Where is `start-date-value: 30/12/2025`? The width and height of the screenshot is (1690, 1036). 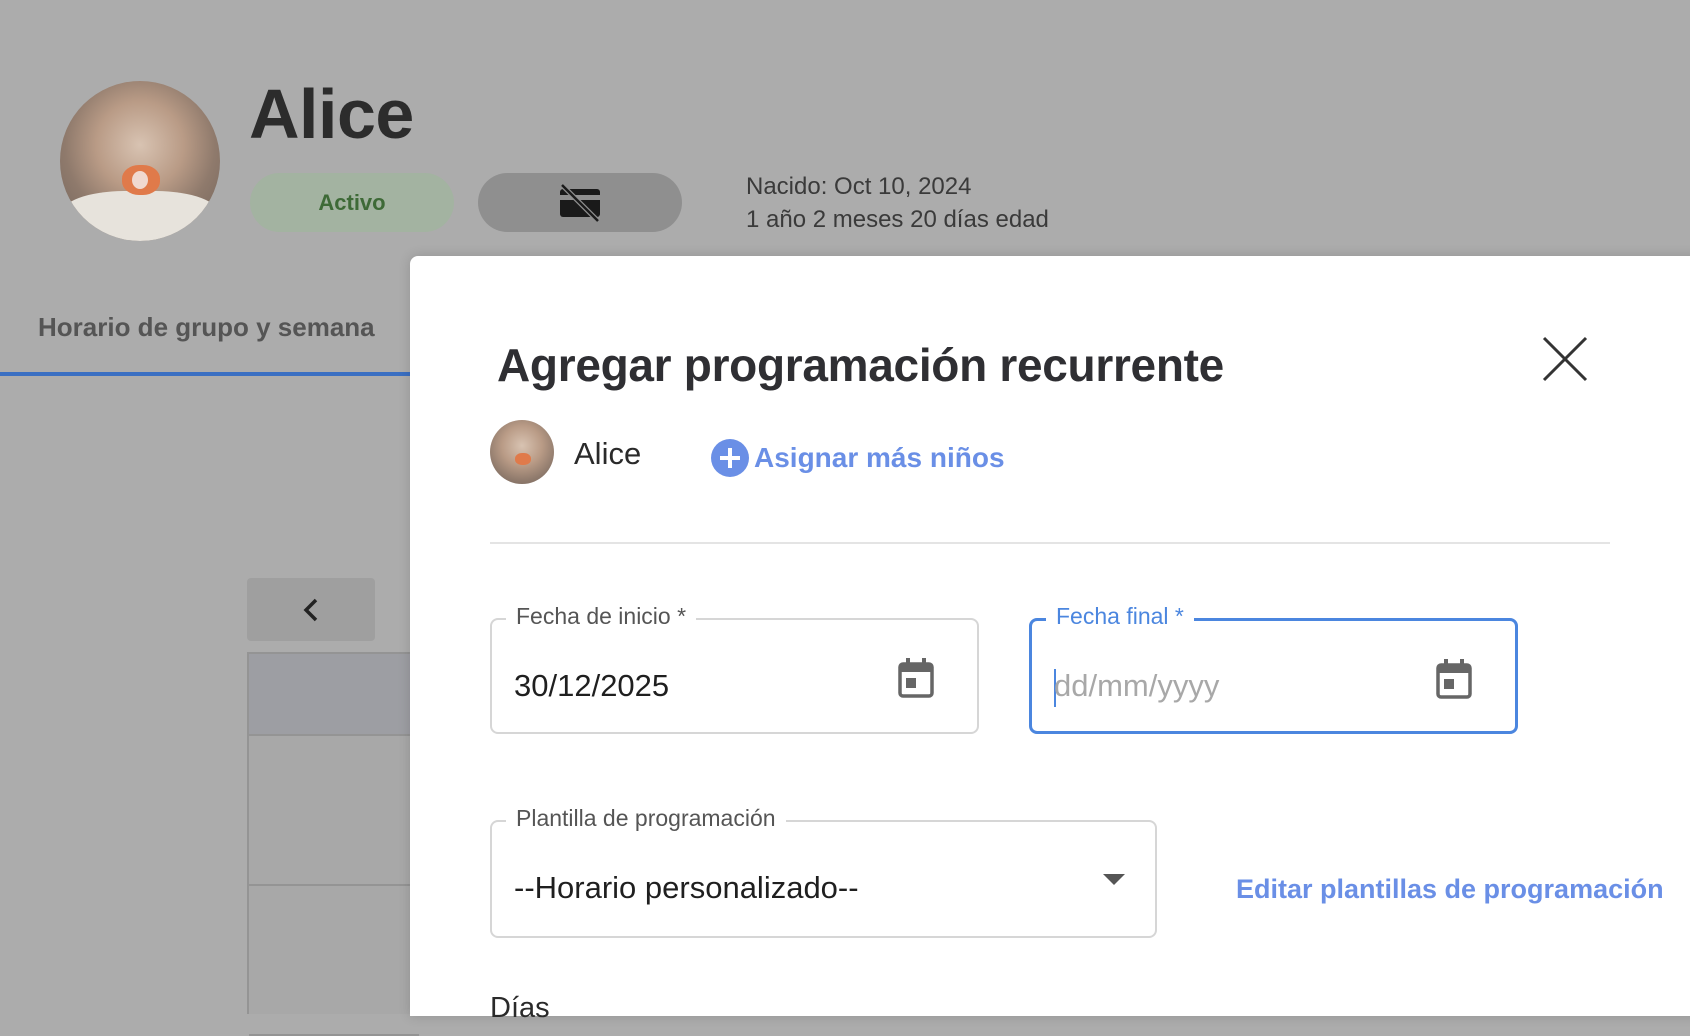 start-date-value: 30/12/2025 is located at coordinates (592, 685).